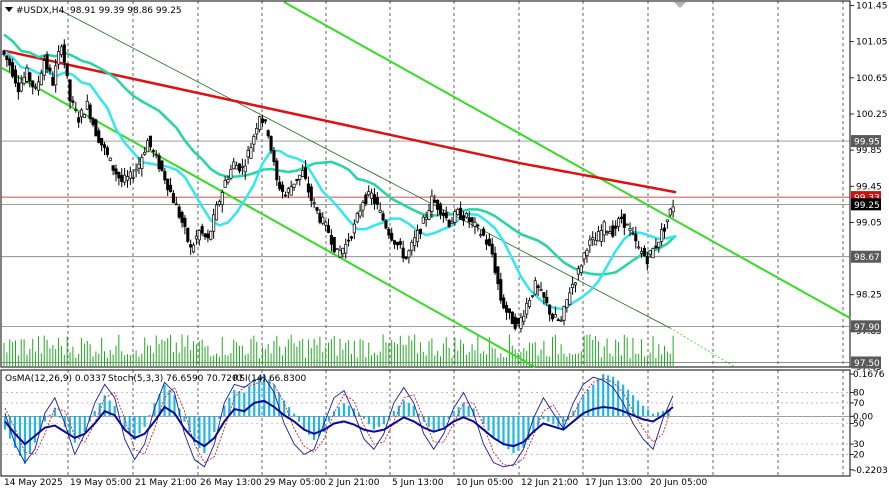  I want to click on indicator-tick-label: -0.2203, so click(870, 471).